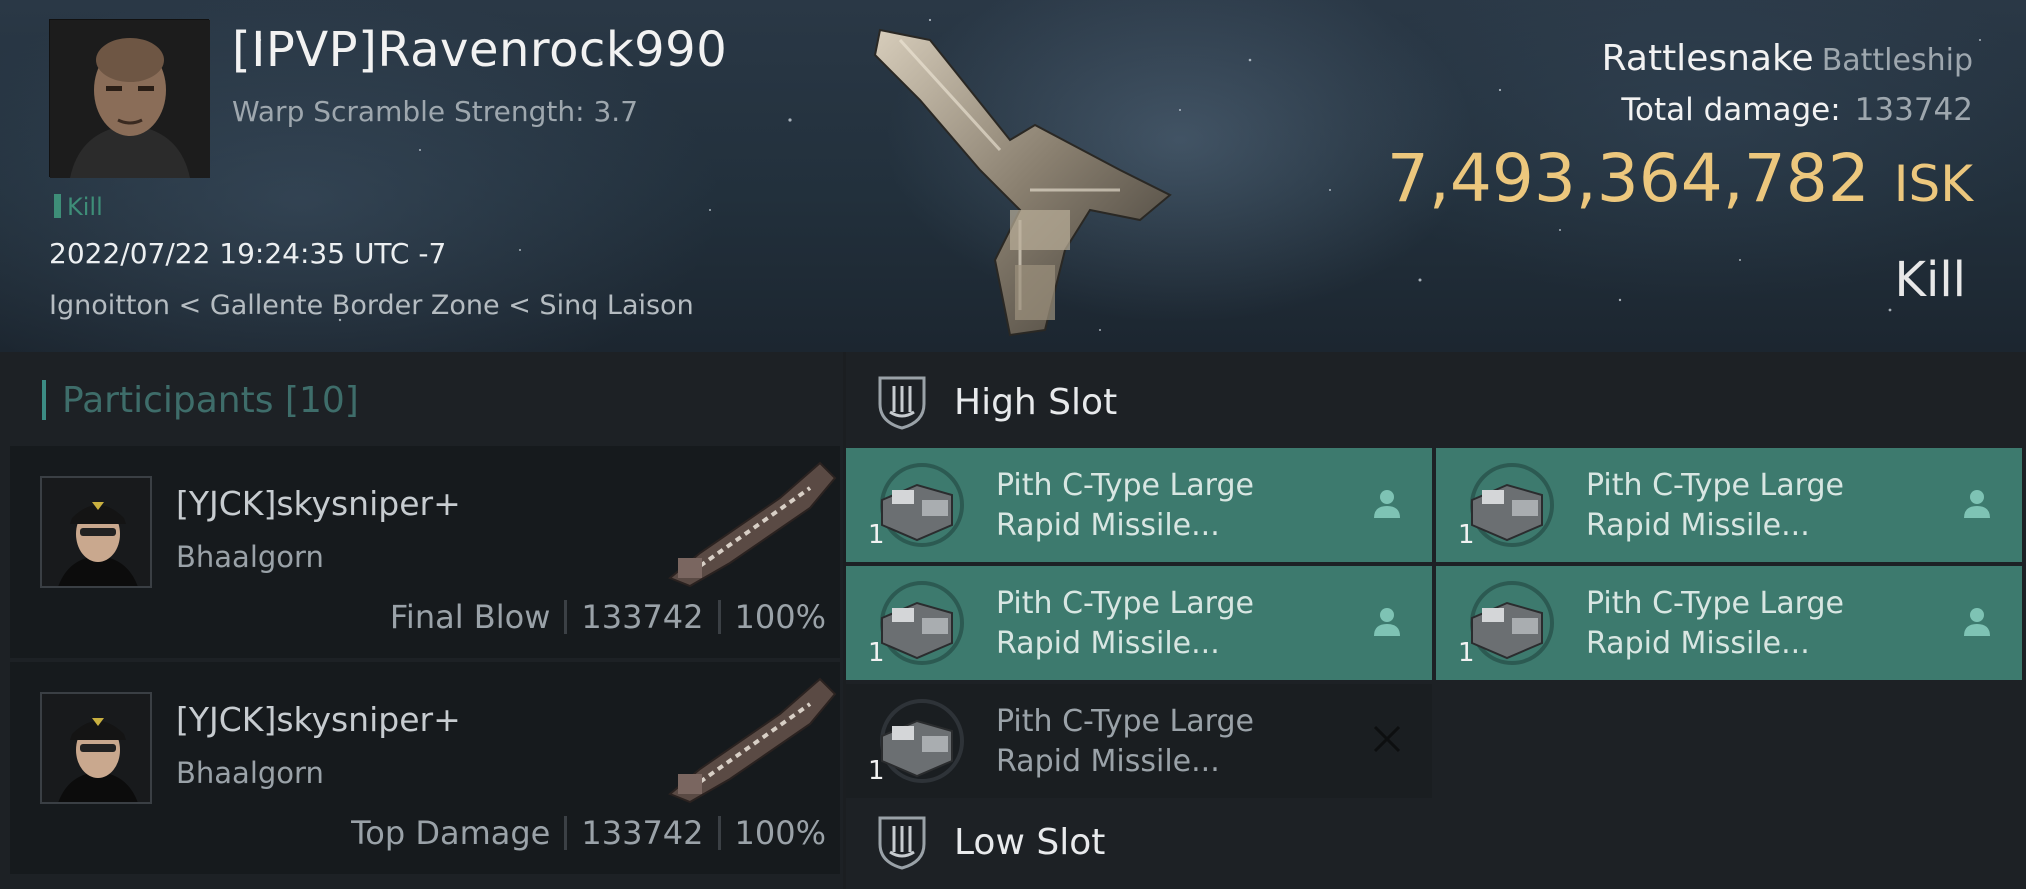  I want to click on participant-role: Top Damage, so click(451, 833).